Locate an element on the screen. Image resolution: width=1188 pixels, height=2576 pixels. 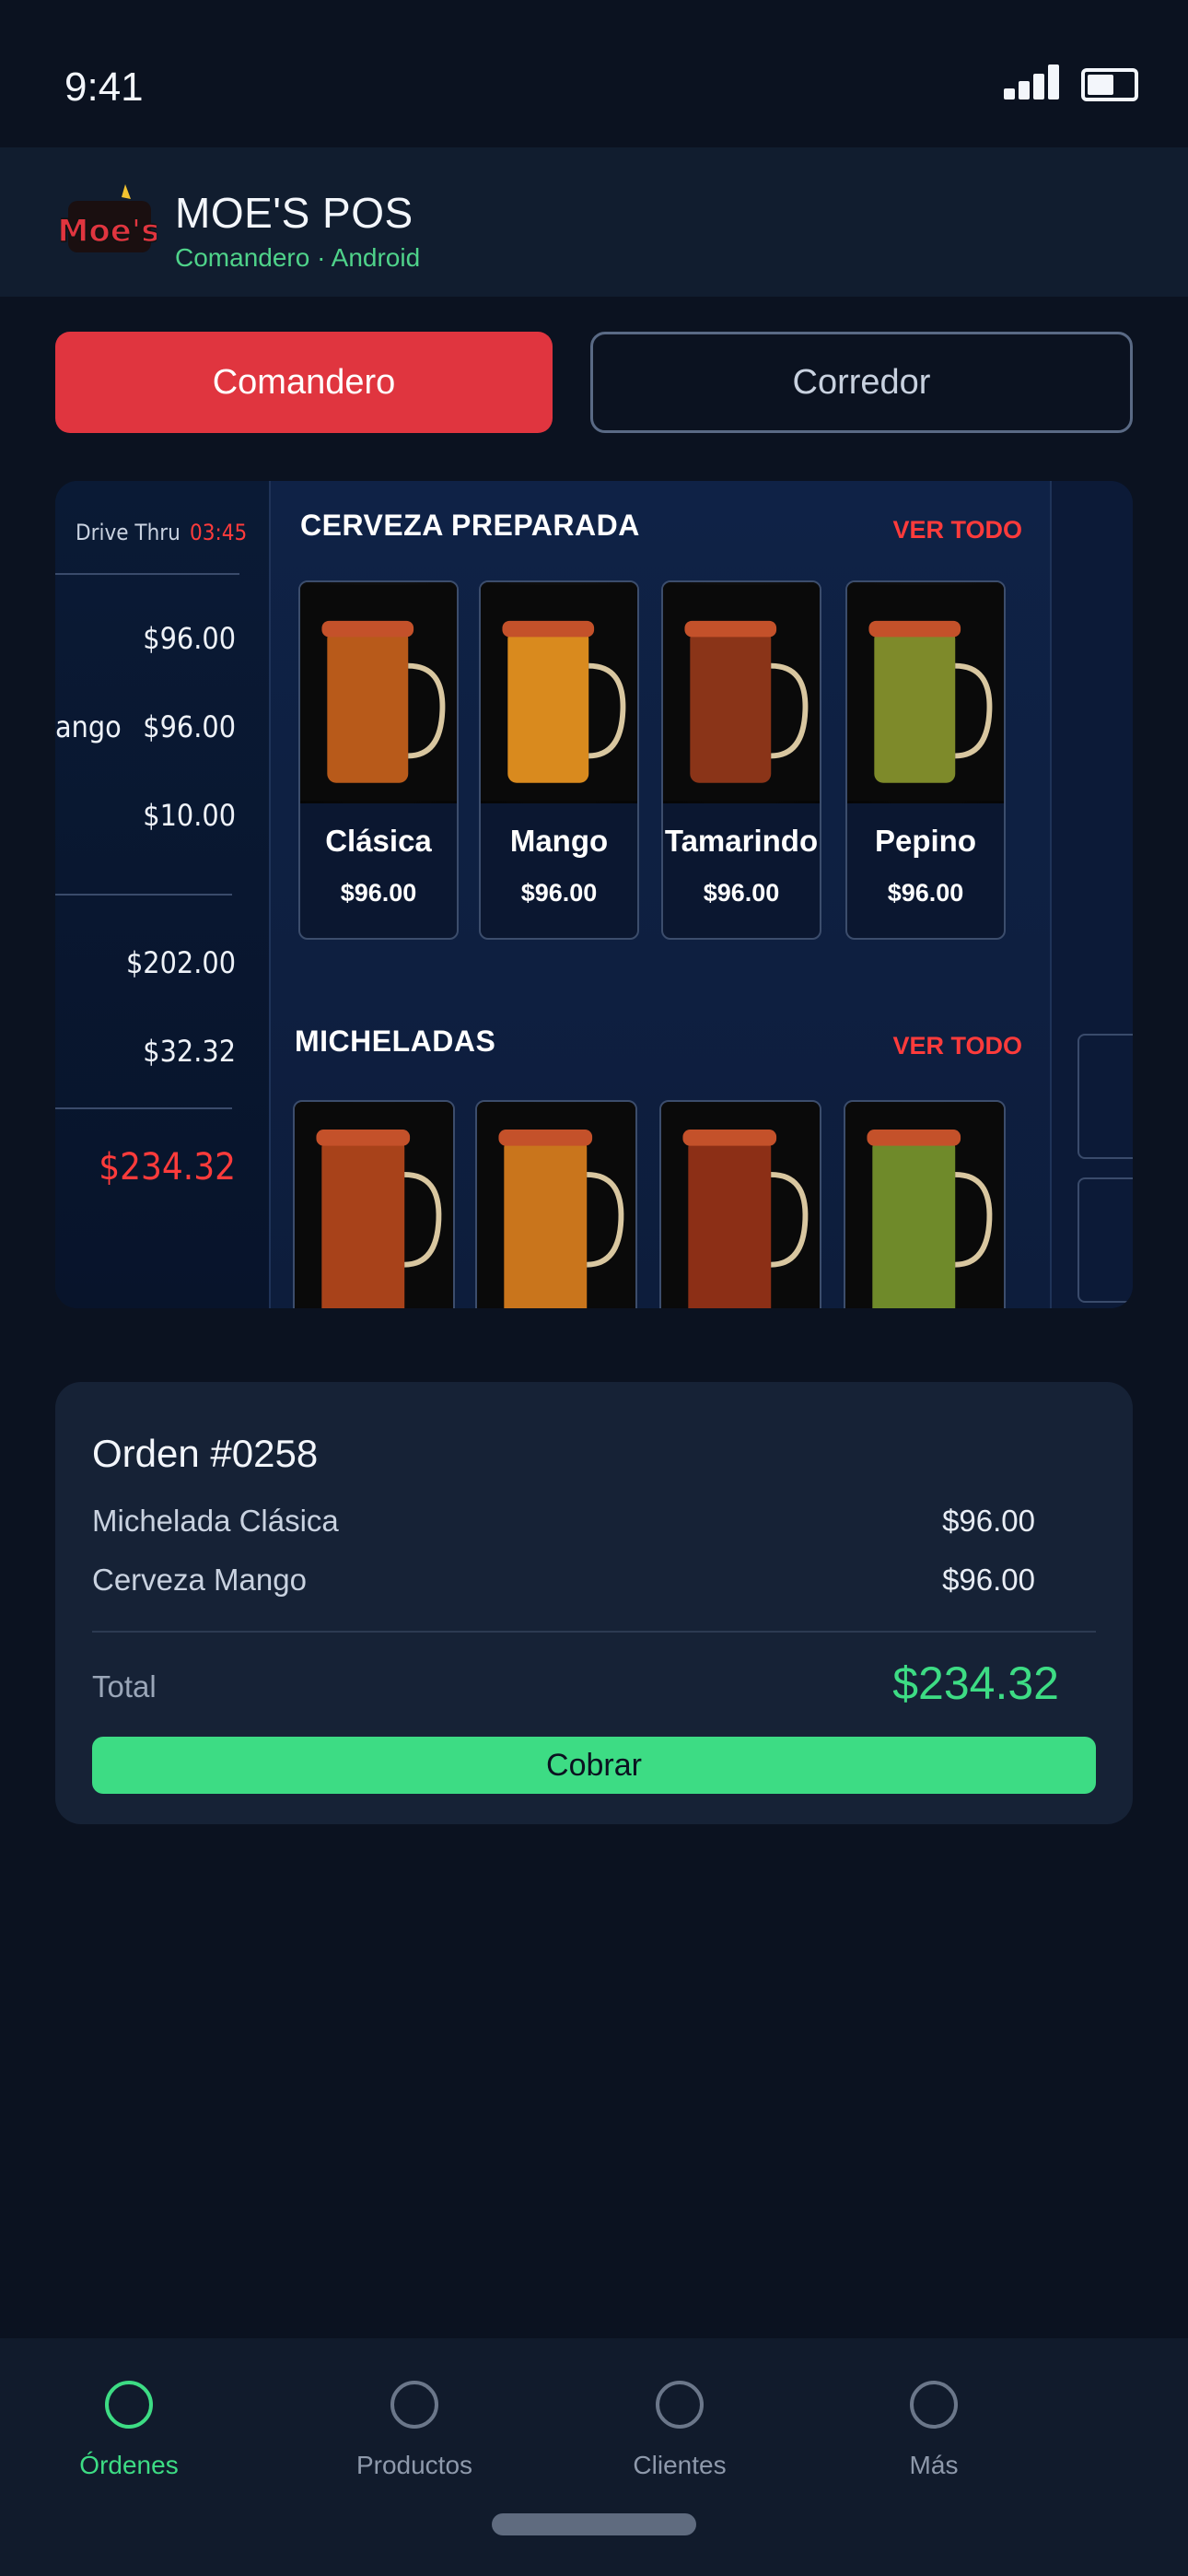
app-subtitle: Comandero · Android is located at coordinates (298, 257).